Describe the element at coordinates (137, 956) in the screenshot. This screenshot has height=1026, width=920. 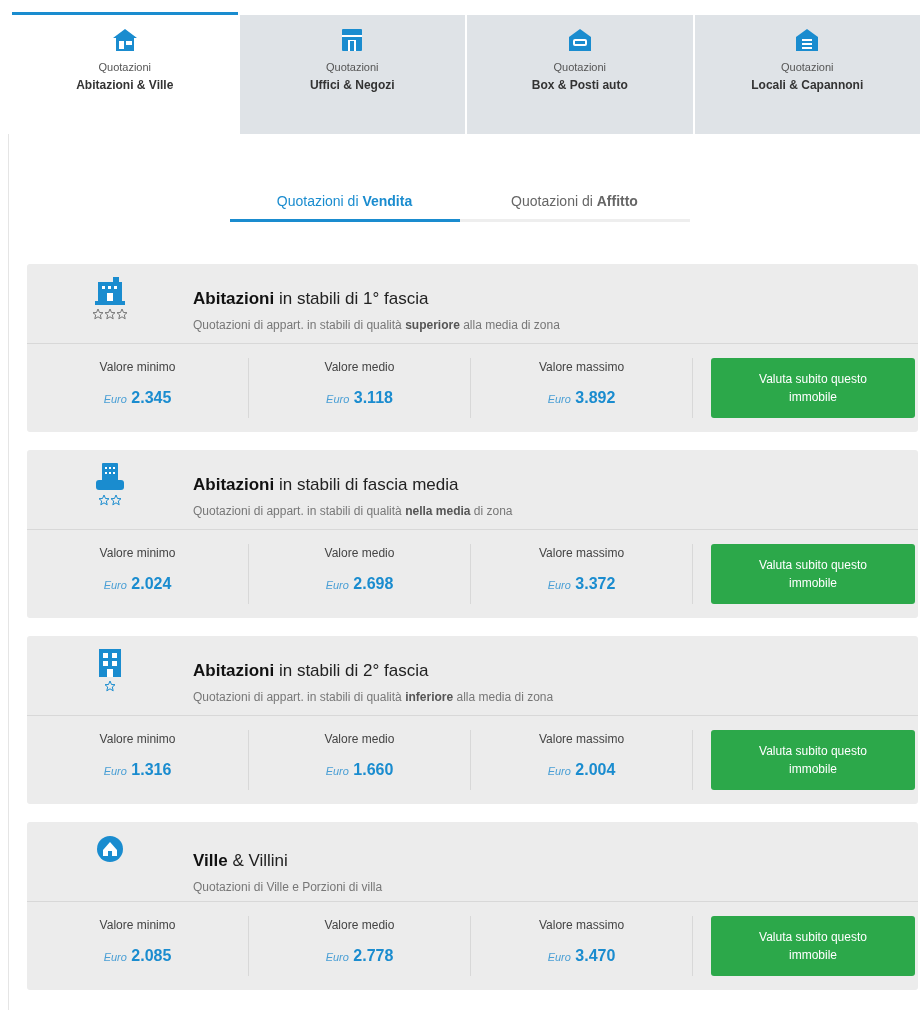
I see `value-amount: Euro 2.085` at that location.